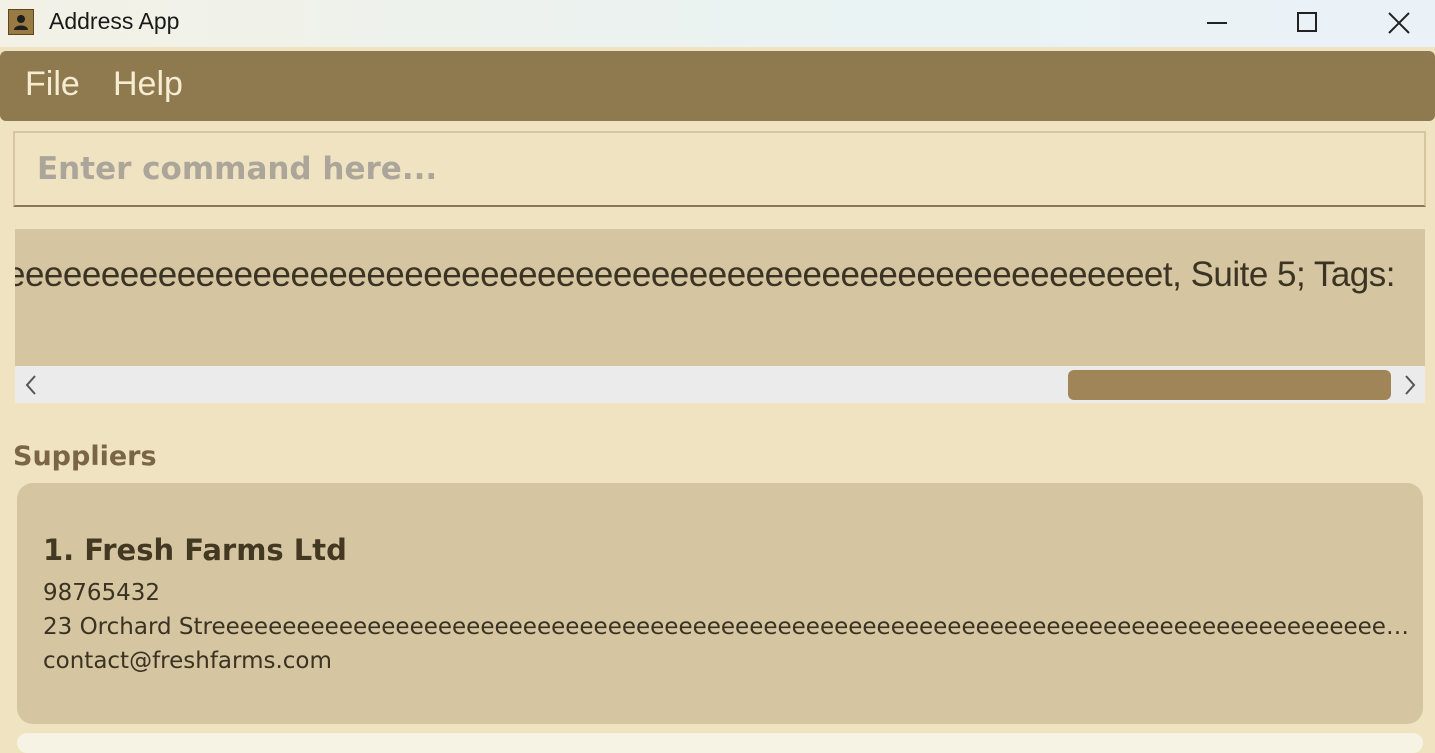 The width and height of the screenshot is (1435, 753). I want to click on maximize-icon, so click(1307, 22).